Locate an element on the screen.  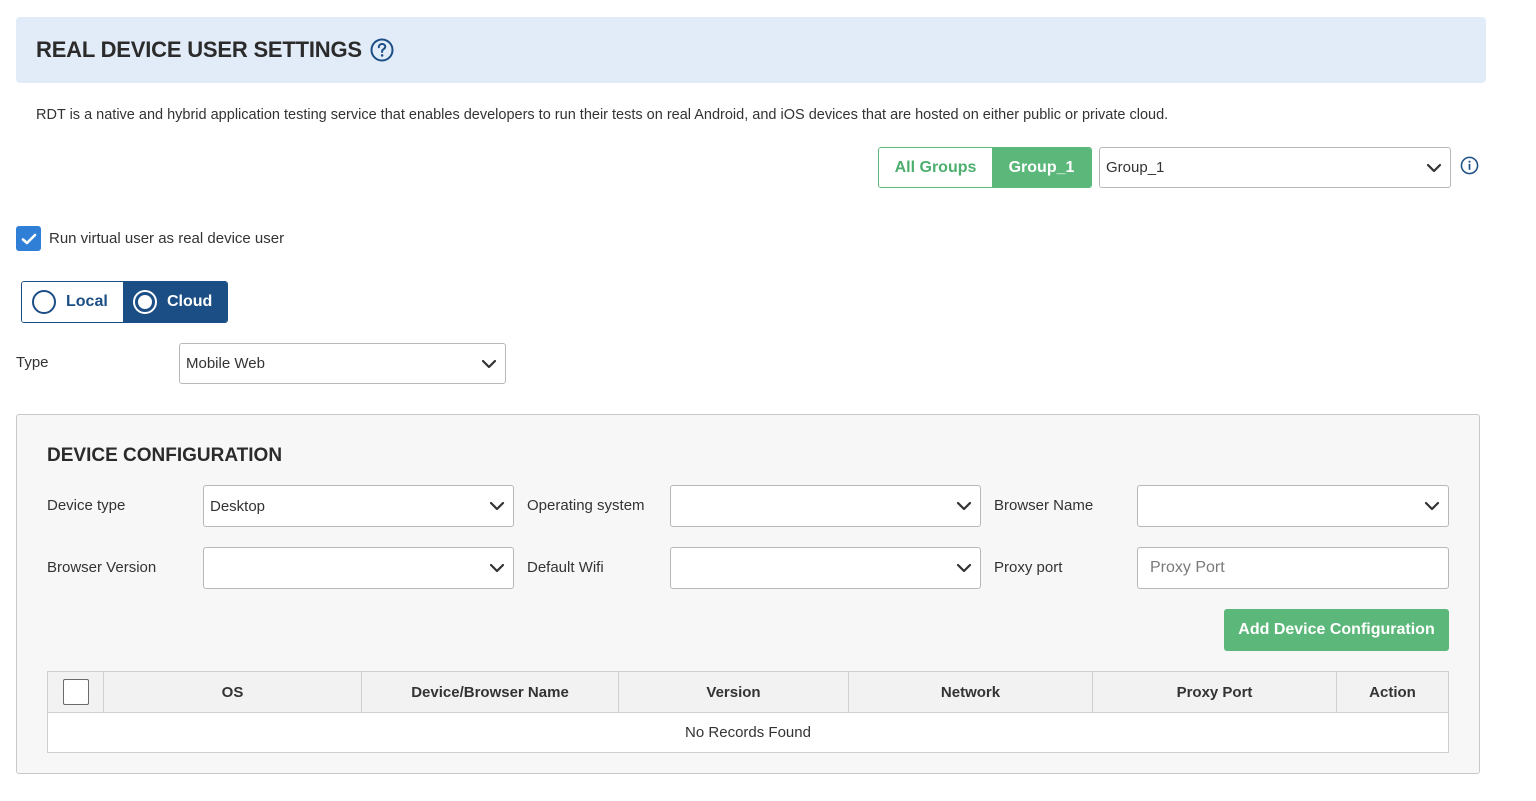
run-virtual-user-checkbox is located at coordinates (28, 238).